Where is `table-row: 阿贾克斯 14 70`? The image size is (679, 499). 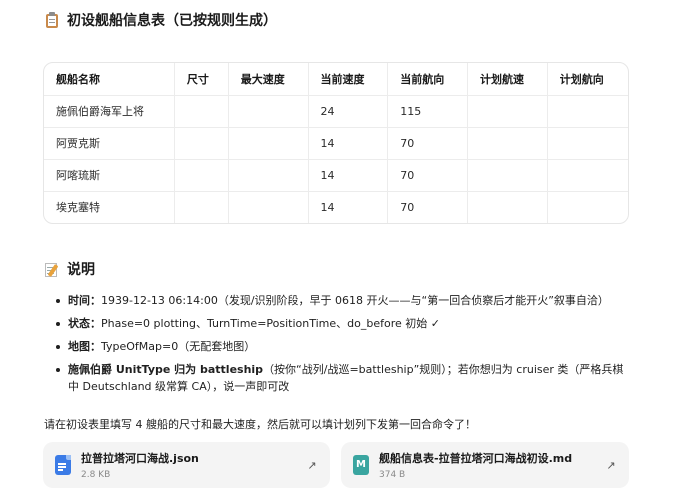 table-row: 阿贾克斯 14 70 is located at coordinates (336, 143).